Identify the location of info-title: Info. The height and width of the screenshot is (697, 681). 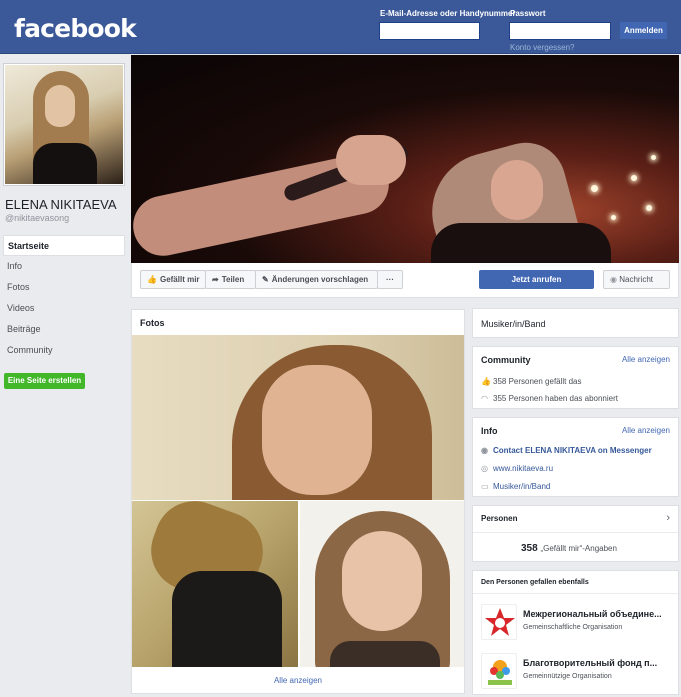
(489, 431).